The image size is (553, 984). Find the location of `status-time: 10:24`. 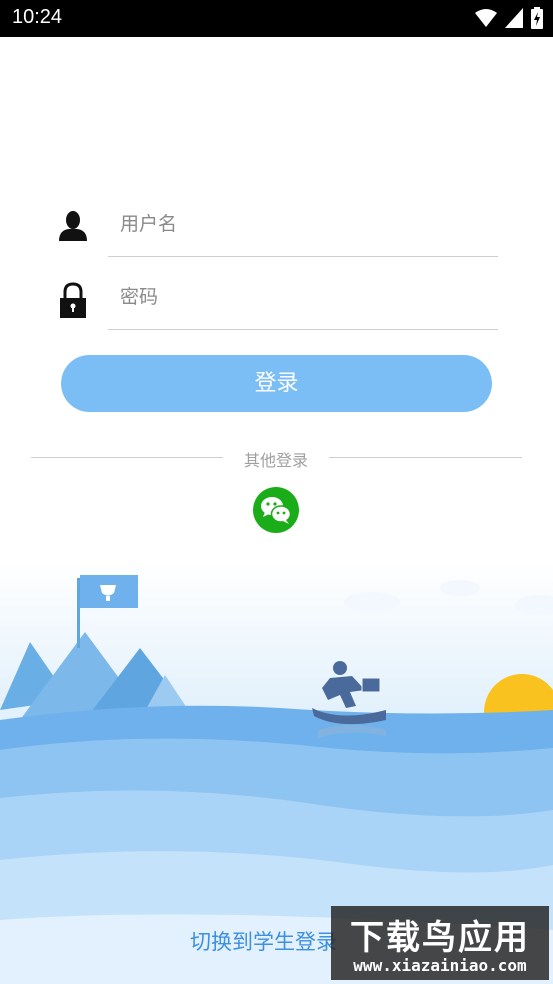

status-time: 10:24 is located at coordinates (37, 17).